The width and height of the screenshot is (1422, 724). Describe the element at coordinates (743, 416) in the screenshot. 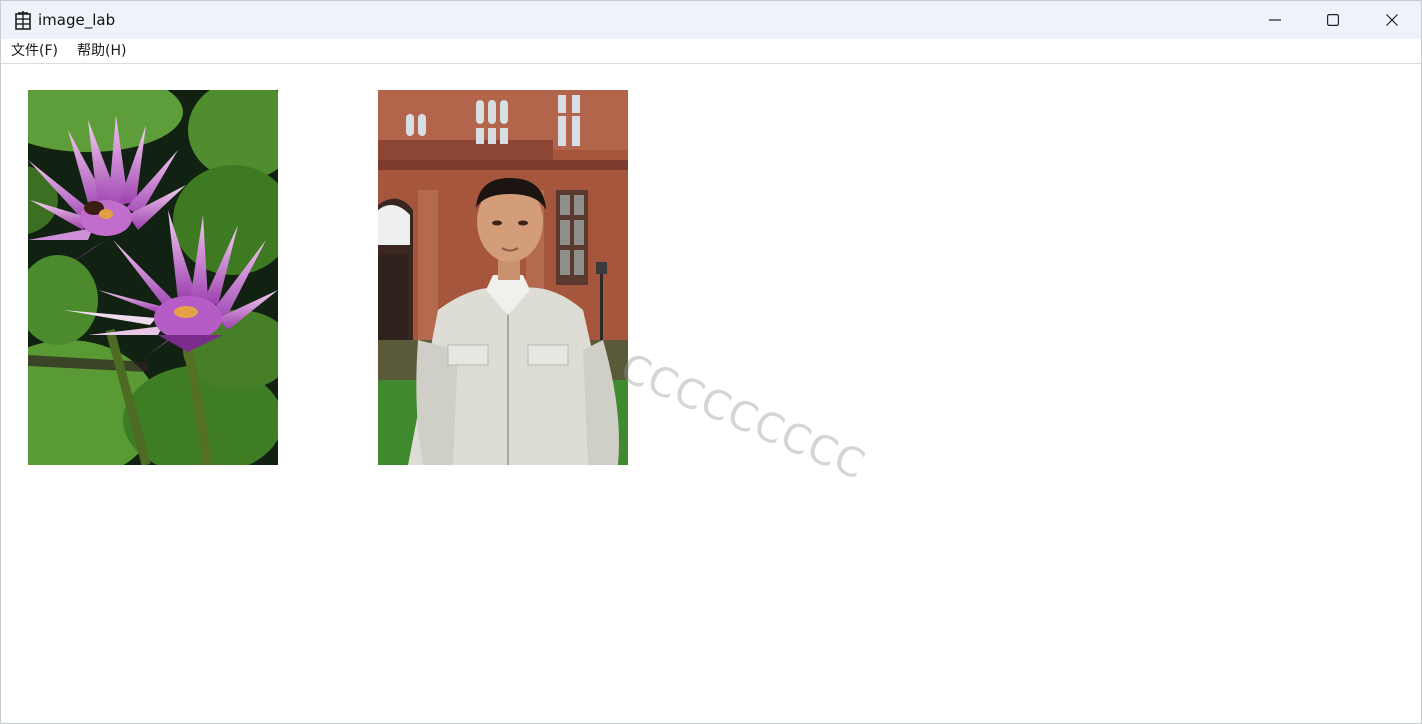

I see `watermark-text: CCCCCCCCC` at that location.